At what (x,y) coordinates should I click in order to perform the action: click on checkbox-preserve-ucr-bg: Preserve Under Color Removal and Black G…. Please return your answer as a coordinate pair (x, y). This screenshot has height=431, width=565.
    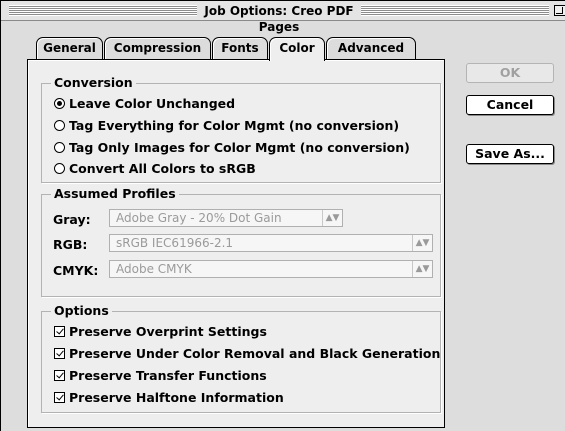
    Looking at the image, I should click on (247, 353).